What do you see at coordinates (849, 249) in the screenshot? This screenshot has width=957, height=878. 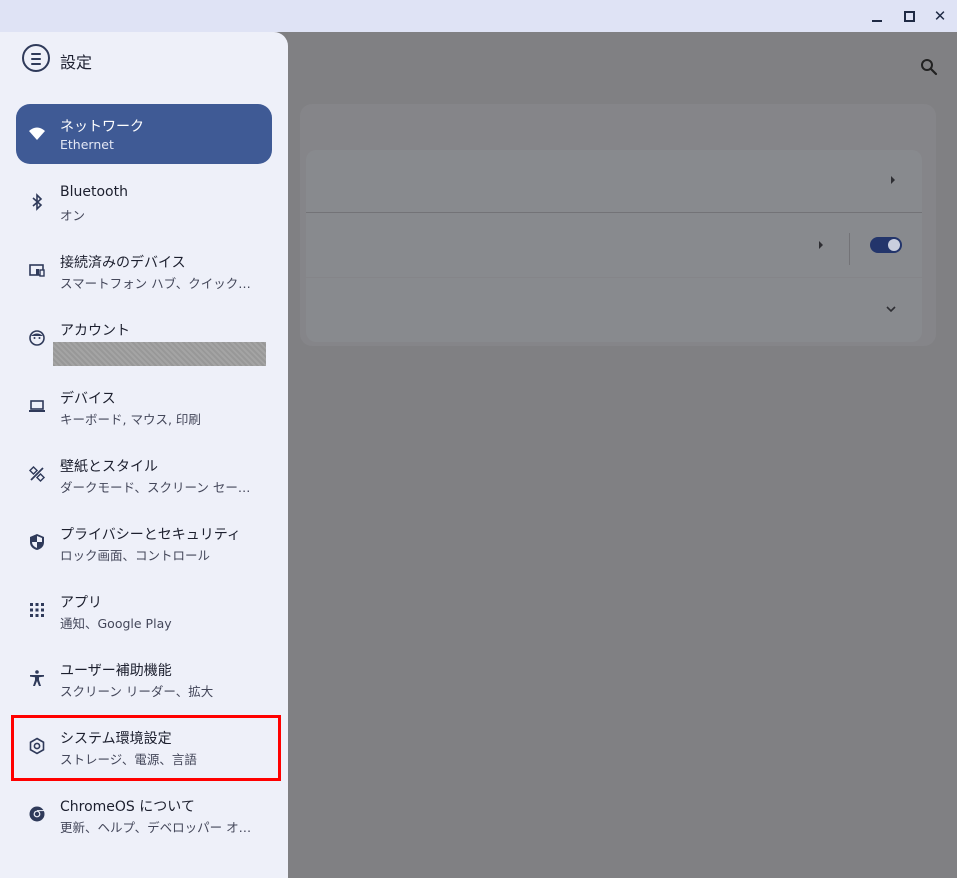 I see `vertical-separator` at bounding box center [849, 249].